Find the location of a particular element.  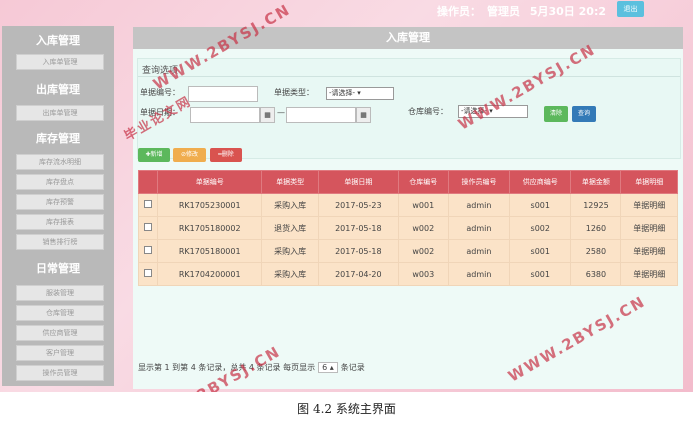

warehouse-cell: w003 is located at coordinates (423, 274).